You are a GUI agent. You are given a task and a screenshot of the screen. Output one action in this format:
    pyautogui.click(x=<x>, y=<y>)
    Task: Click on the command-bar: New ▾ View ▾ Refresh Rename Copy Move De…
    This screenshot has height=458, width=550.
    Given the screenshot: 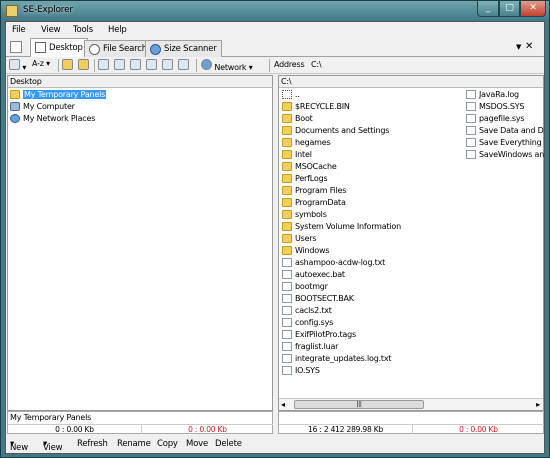 What is the action you would take?
    pyautogui.click(x=275, y=444)
    